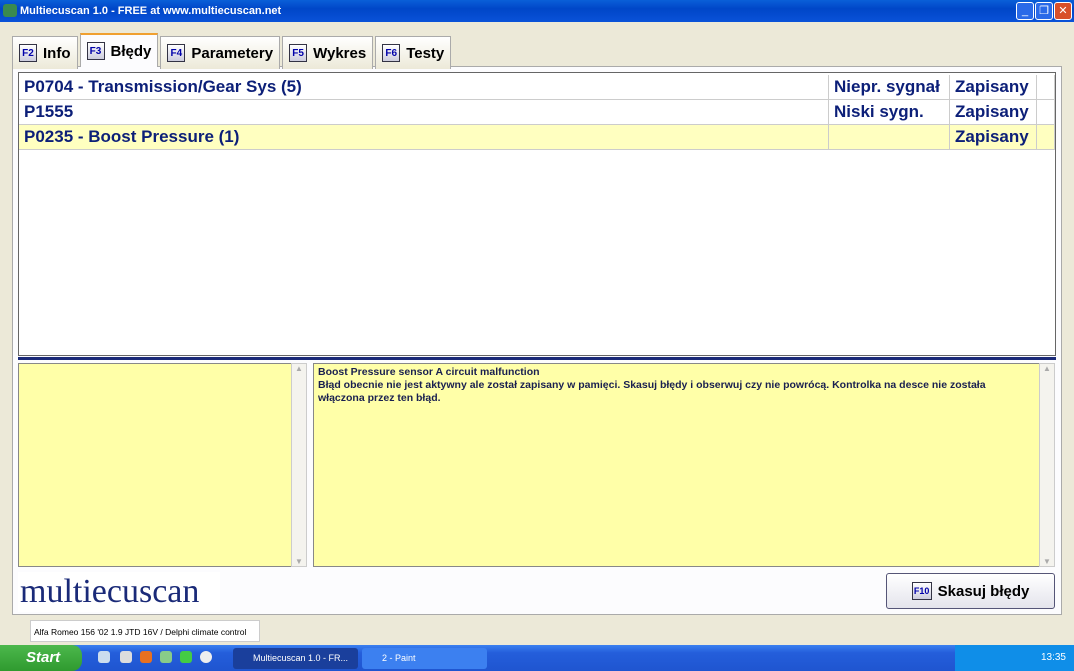  I want to click on fault-code: P0704 - Transmission/Gear Sys (5), so click(424, 87).